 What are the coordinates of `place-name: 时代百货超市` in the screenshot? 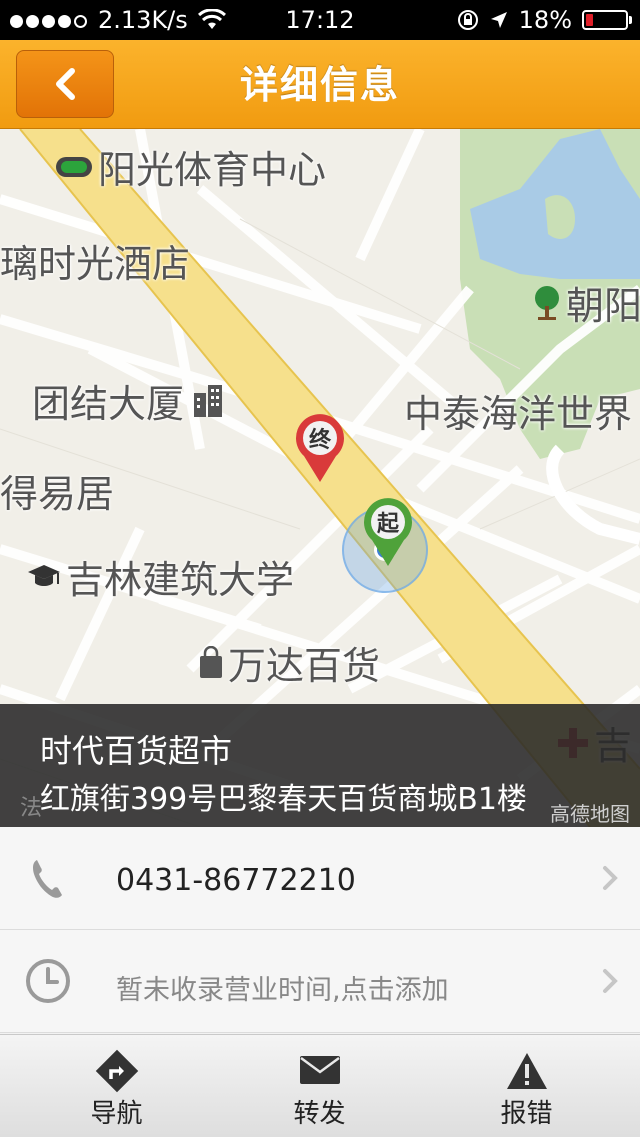 It's located at (136, 751).